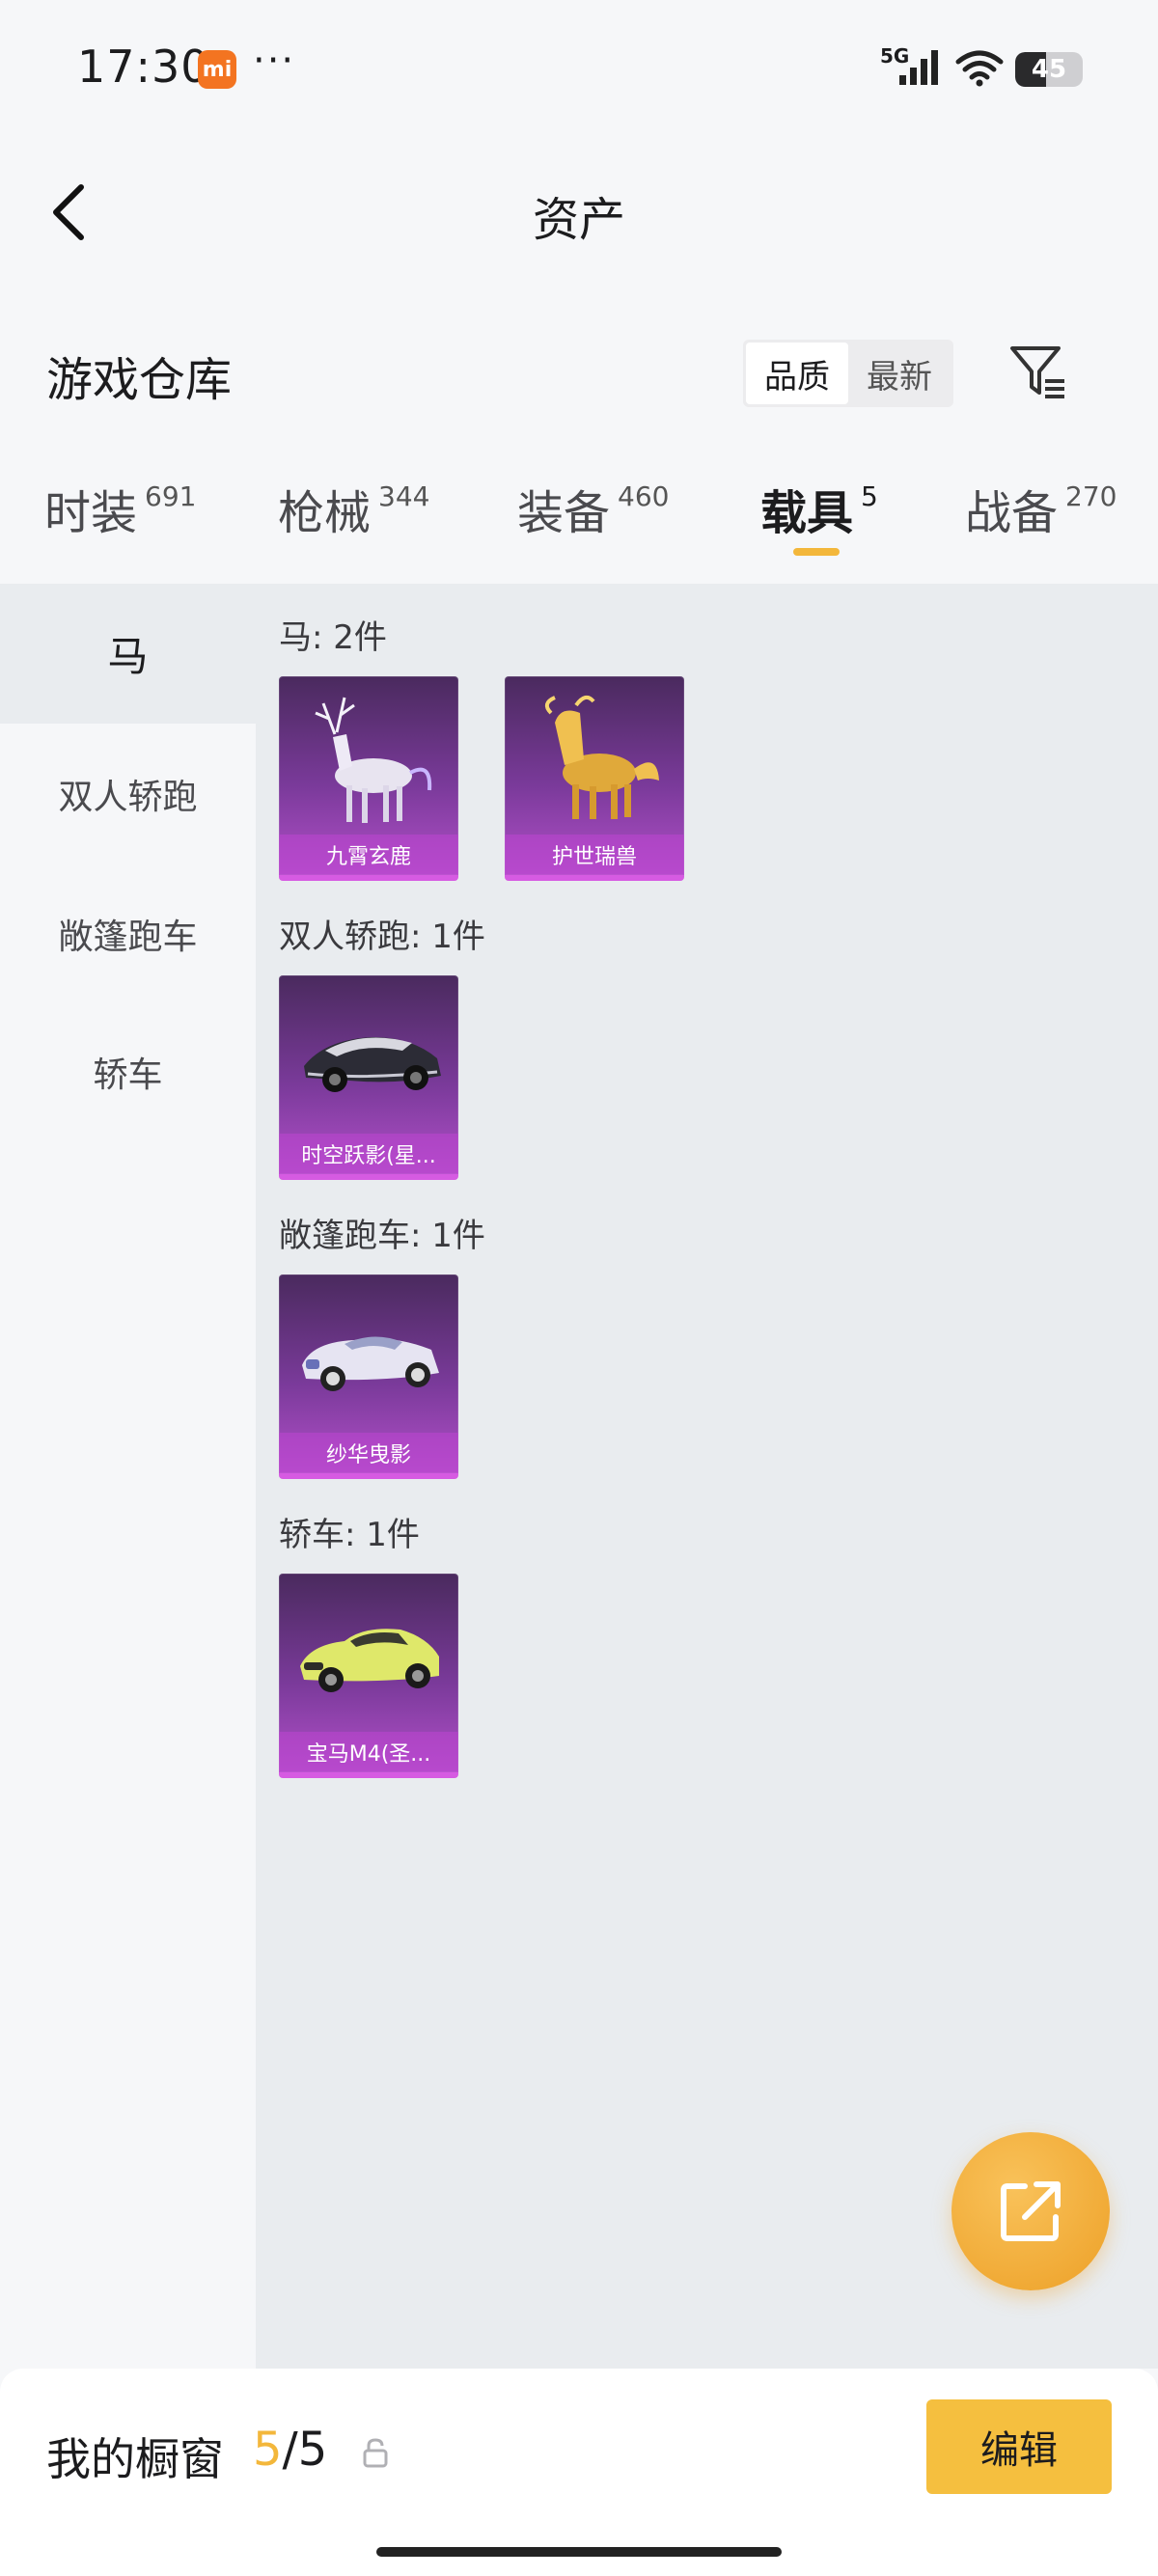 The width and height of the screenshot is (1158, 2576). What do you see at coordinates (91, 513) in the screenshot?
I see `tab-label: 时装` at bounding box center [91, 513].